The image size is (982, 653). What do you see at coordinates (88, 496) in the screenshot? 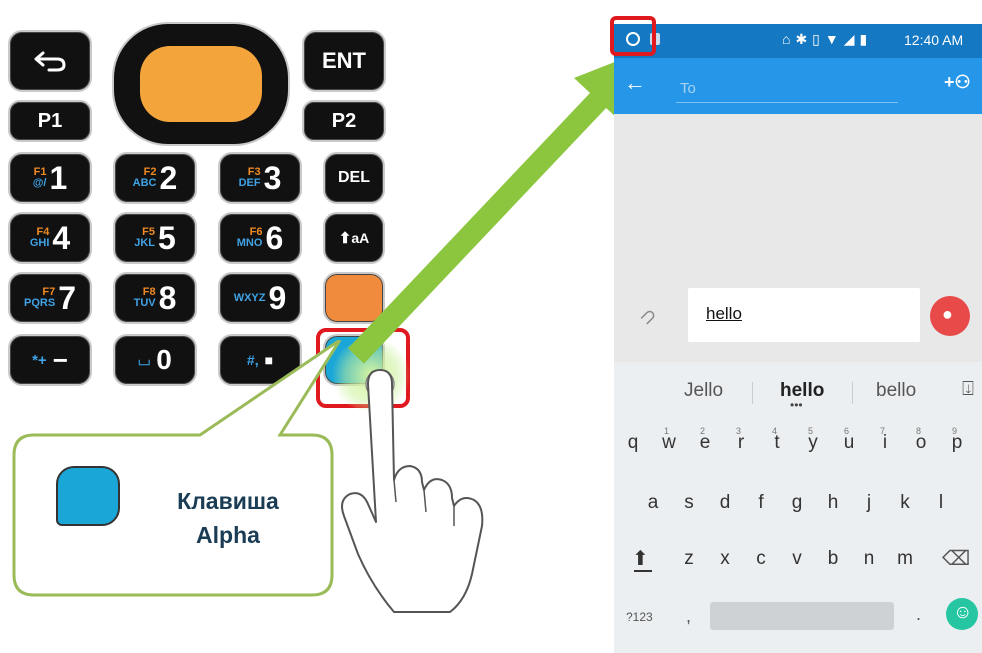
I see `alpha-key-swatch` at bounding box center [88, 496].